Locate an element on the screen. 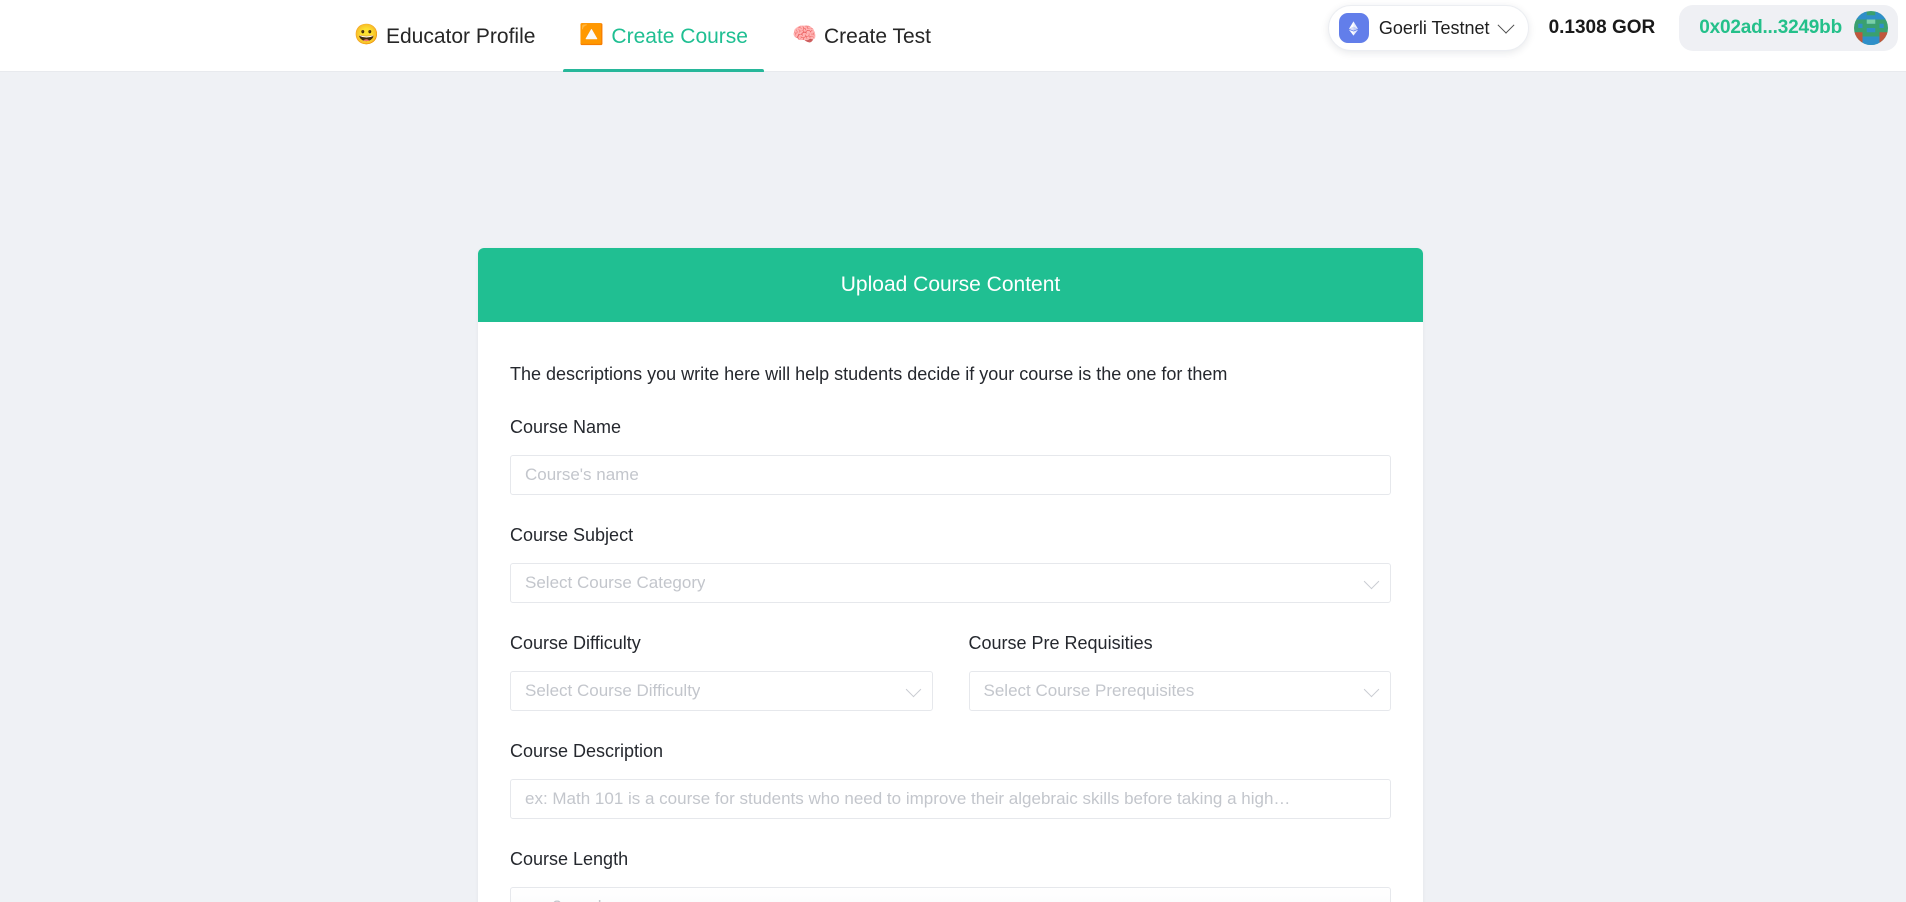 The width and height of the screenshot is (1906, 902). card-header: Upload Course Content is located at coordinates (950, 285).